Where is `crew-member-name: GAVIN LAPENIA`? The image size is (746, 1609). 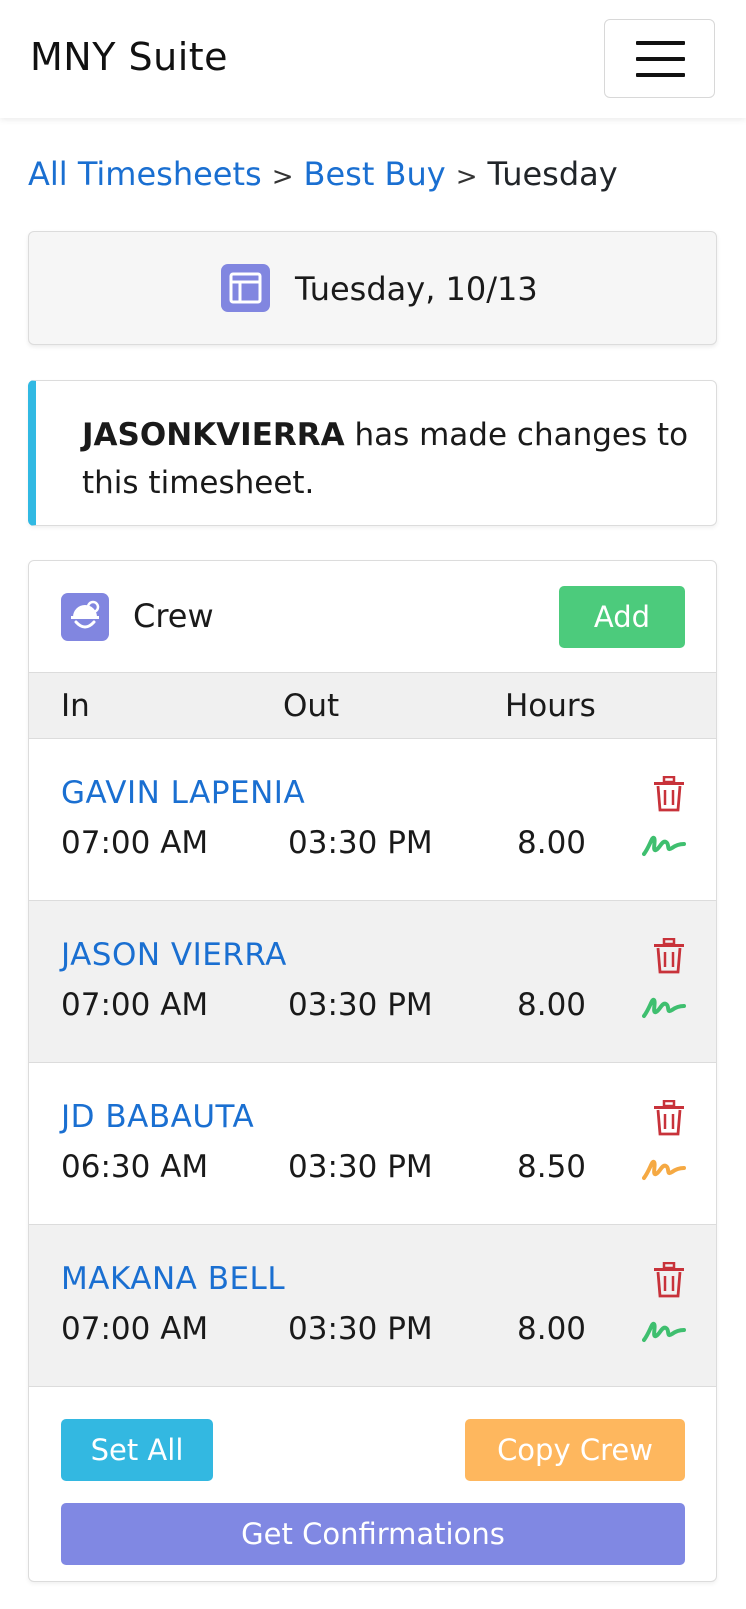
crew-member-name: GAVIN LAPENIA is located at coordinates (183, 793).